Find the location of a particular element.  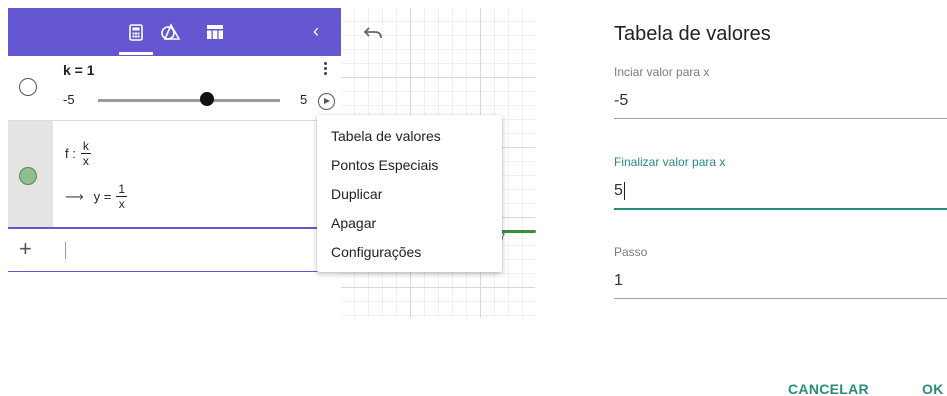

output-lhs: y = is located at coordinates (102, 196).